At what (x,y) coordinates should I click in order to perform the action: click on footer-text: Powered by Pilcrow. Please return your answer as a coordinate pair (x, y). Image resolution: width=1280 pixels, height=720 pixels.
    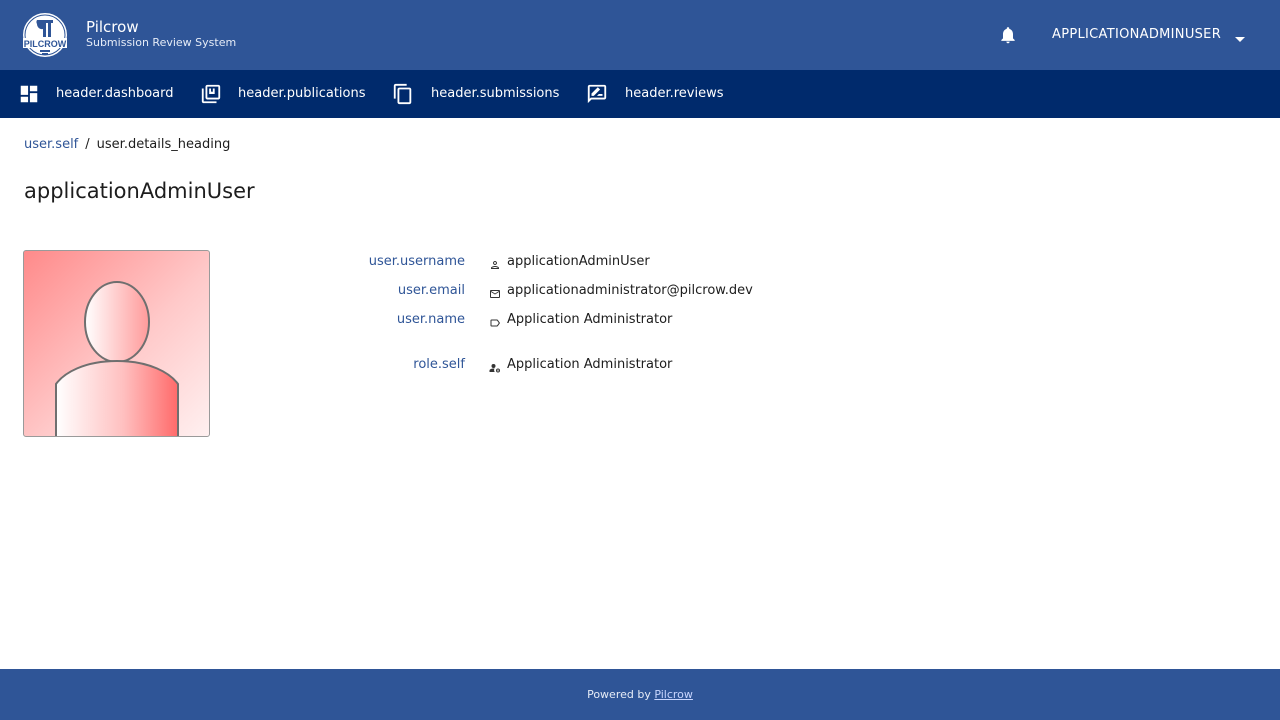
    Looking at the image, I should click on (640, 695).